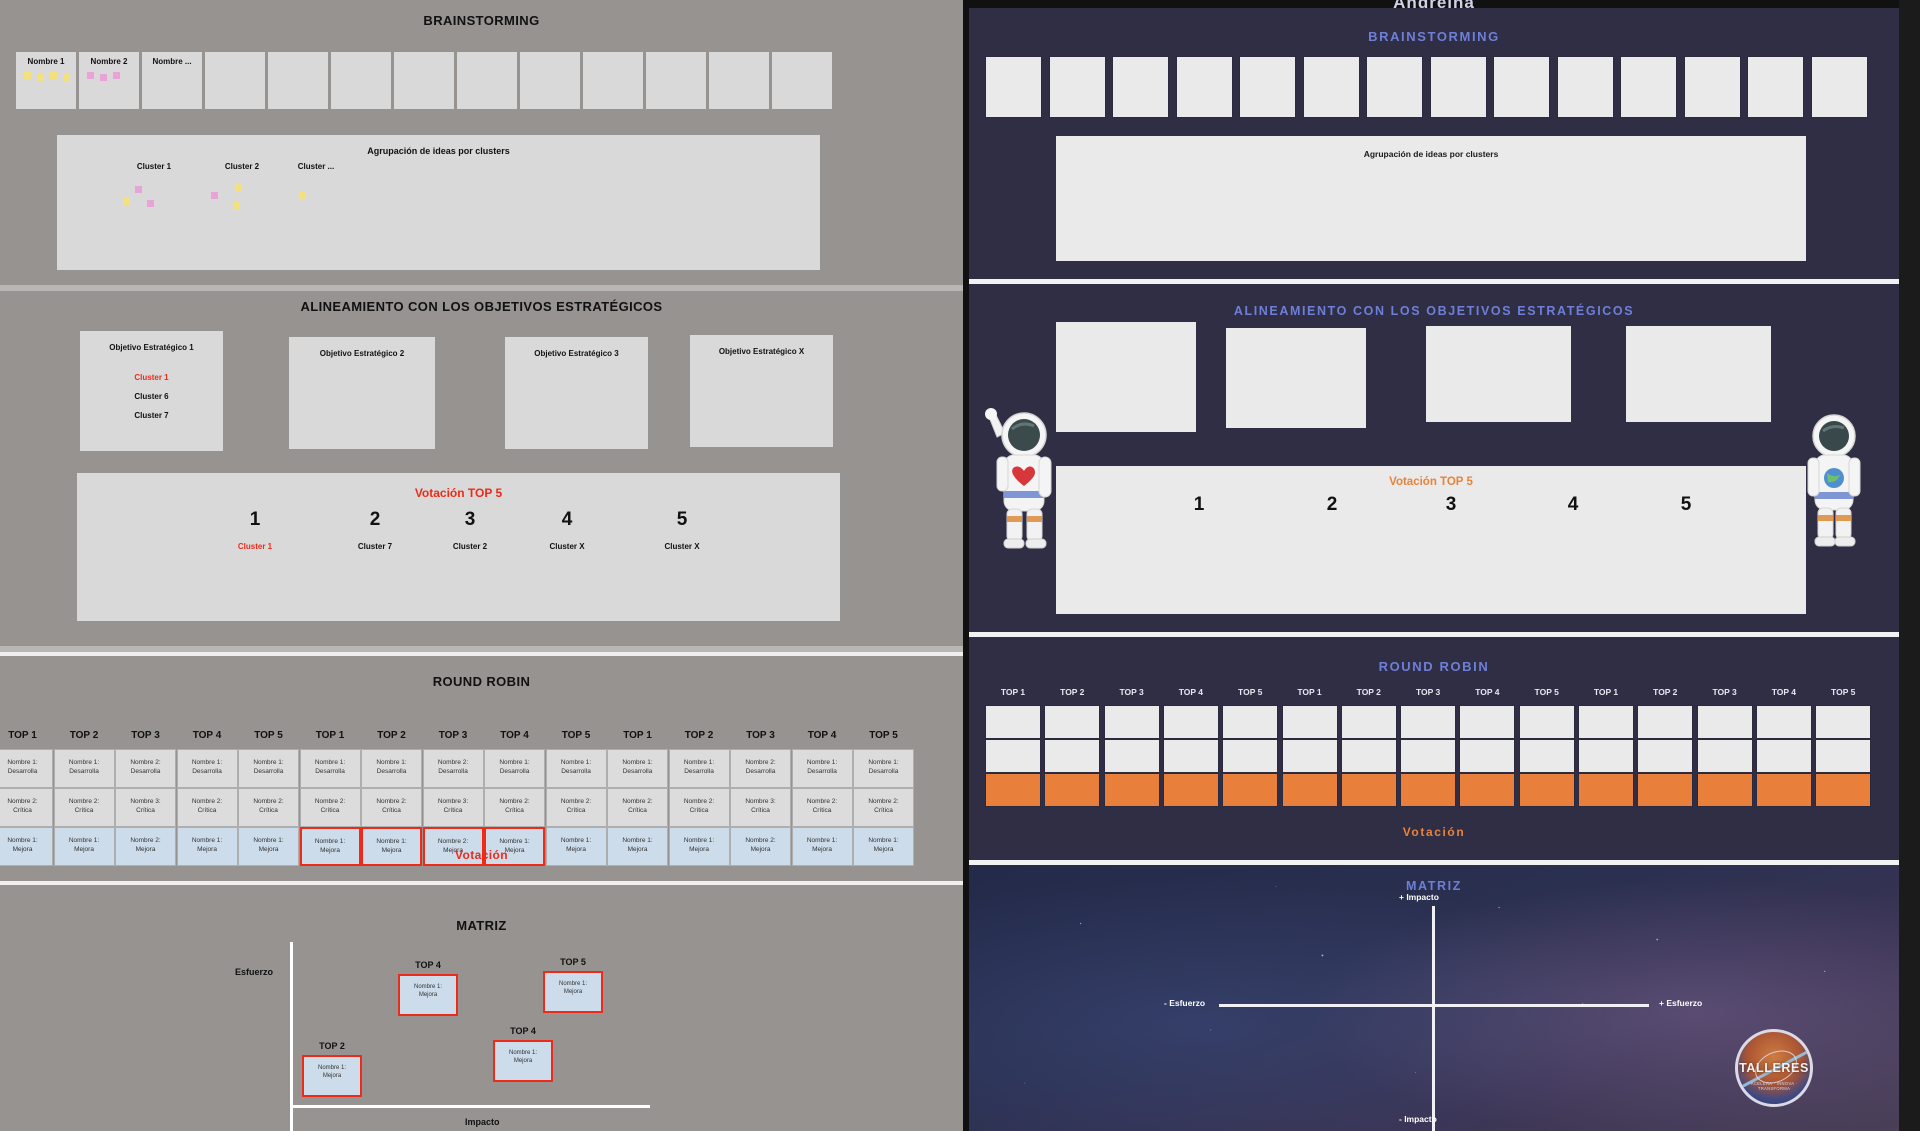  I want to click on vote-rank: 5 Cluster X, so click(682, 530).